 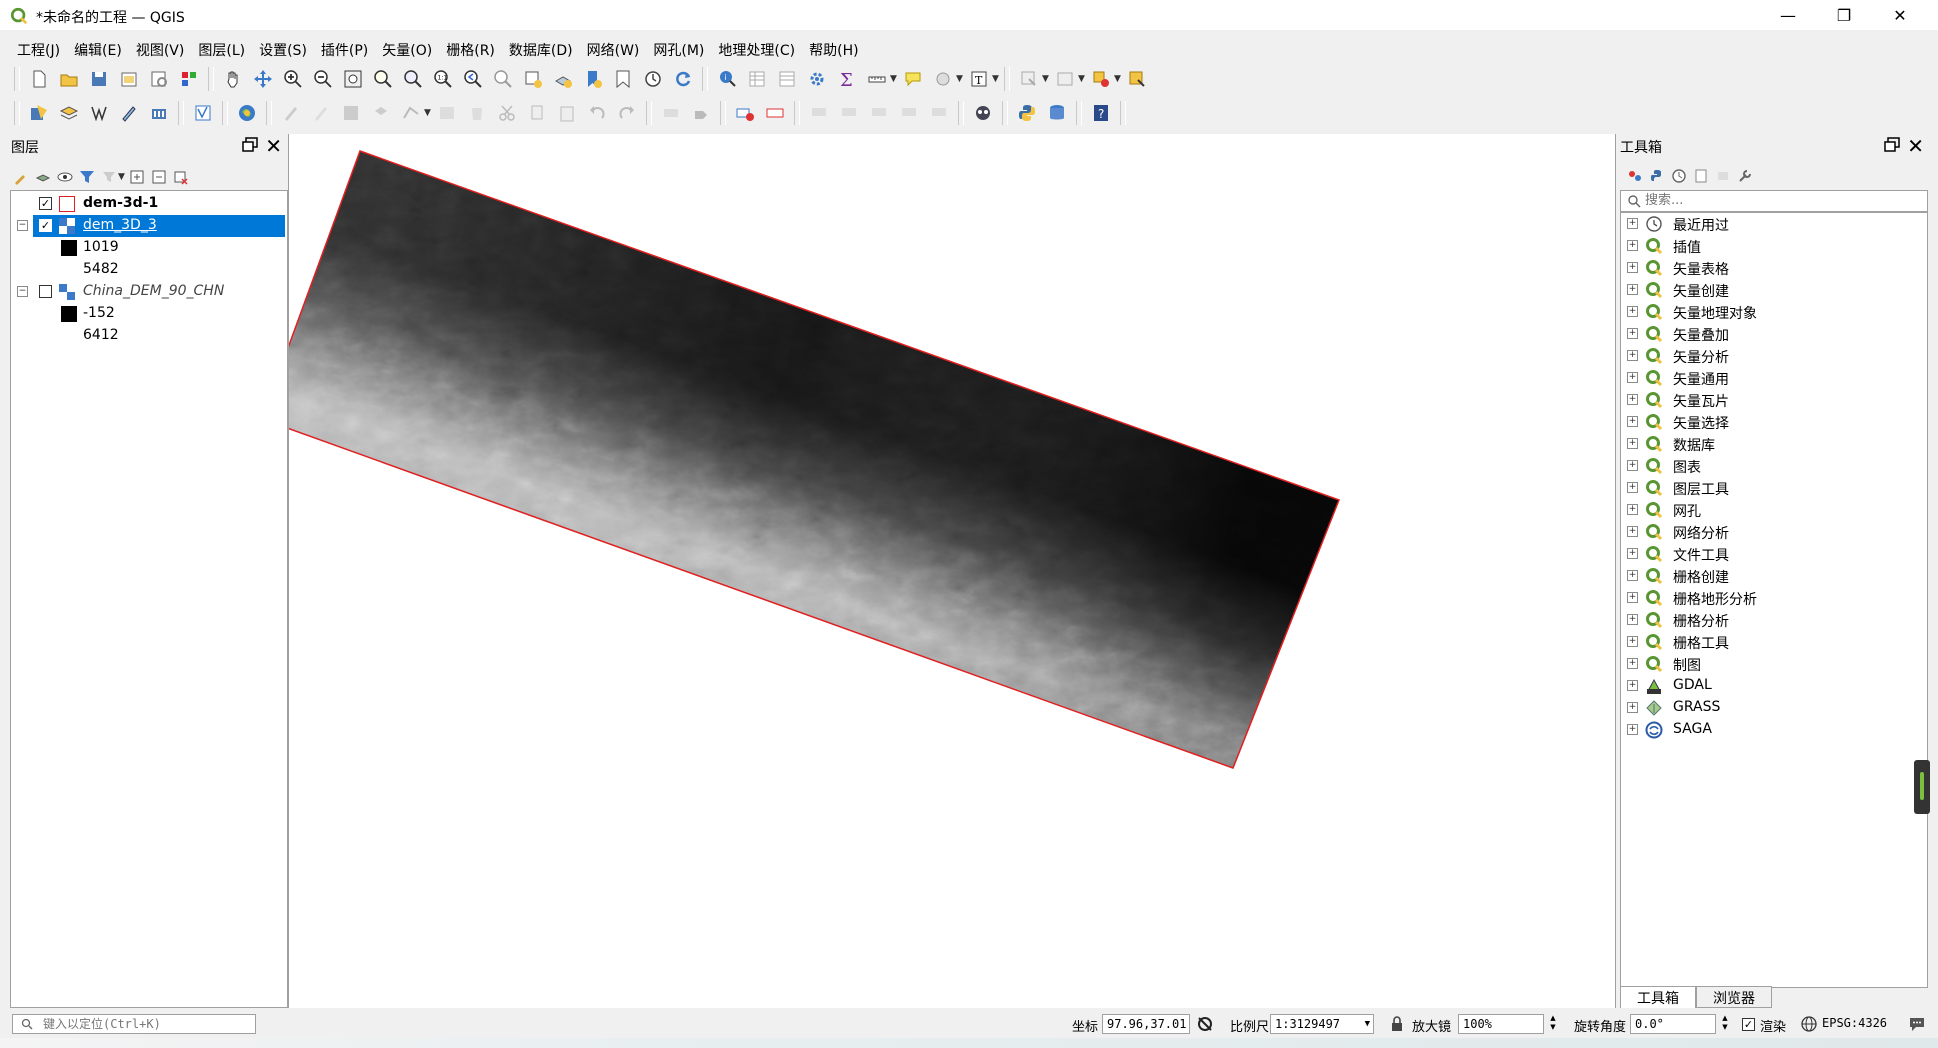 What do you see at coordinates (701, 113) in the screenshot?
I see `layer-labeling-icon` at bounding box center [701, 113].